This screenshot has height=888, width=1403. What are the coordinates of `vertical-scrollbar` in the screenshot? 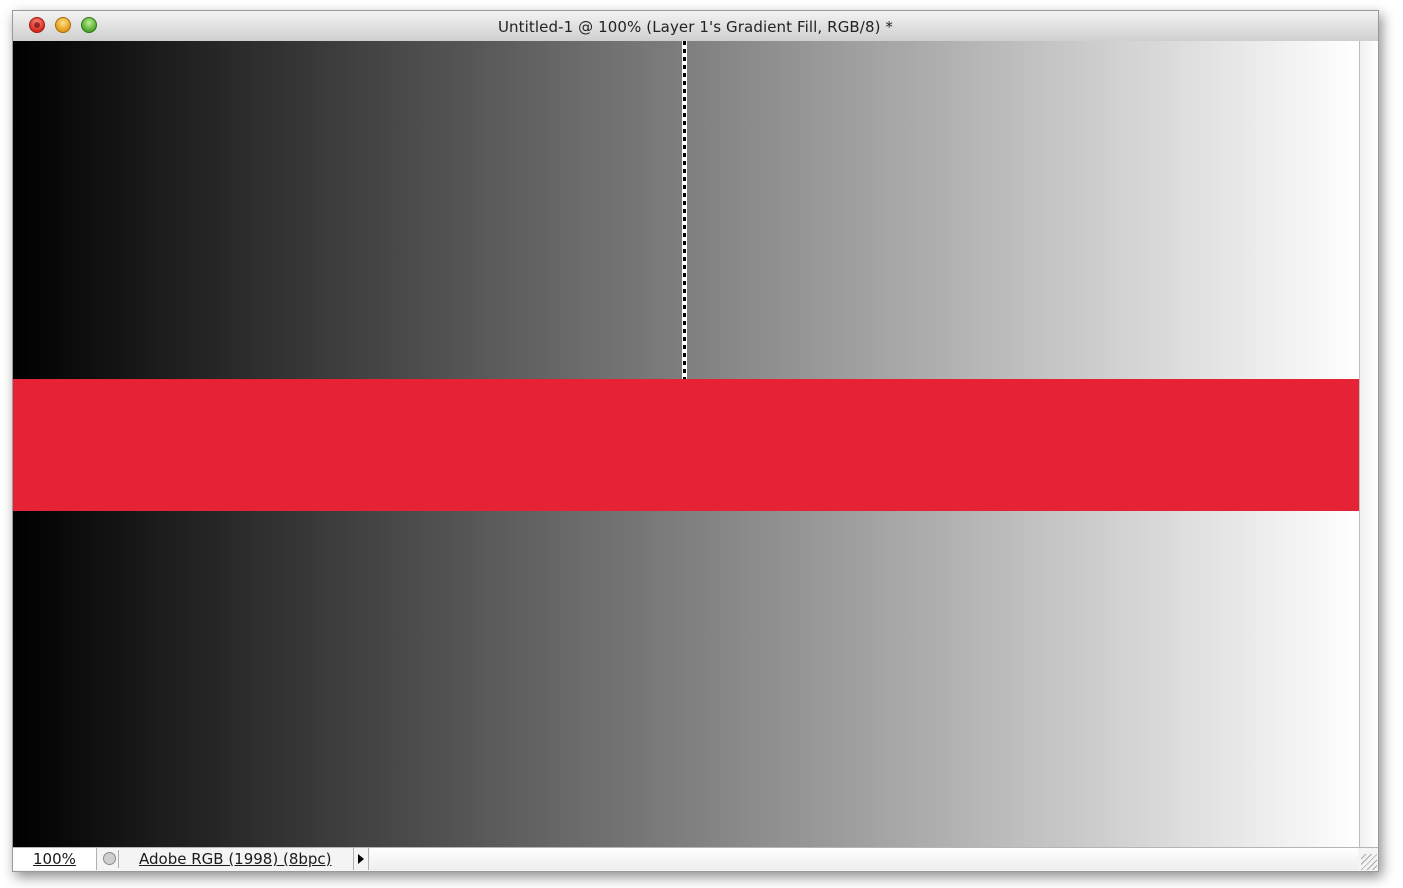 It's located at (1368, 444).